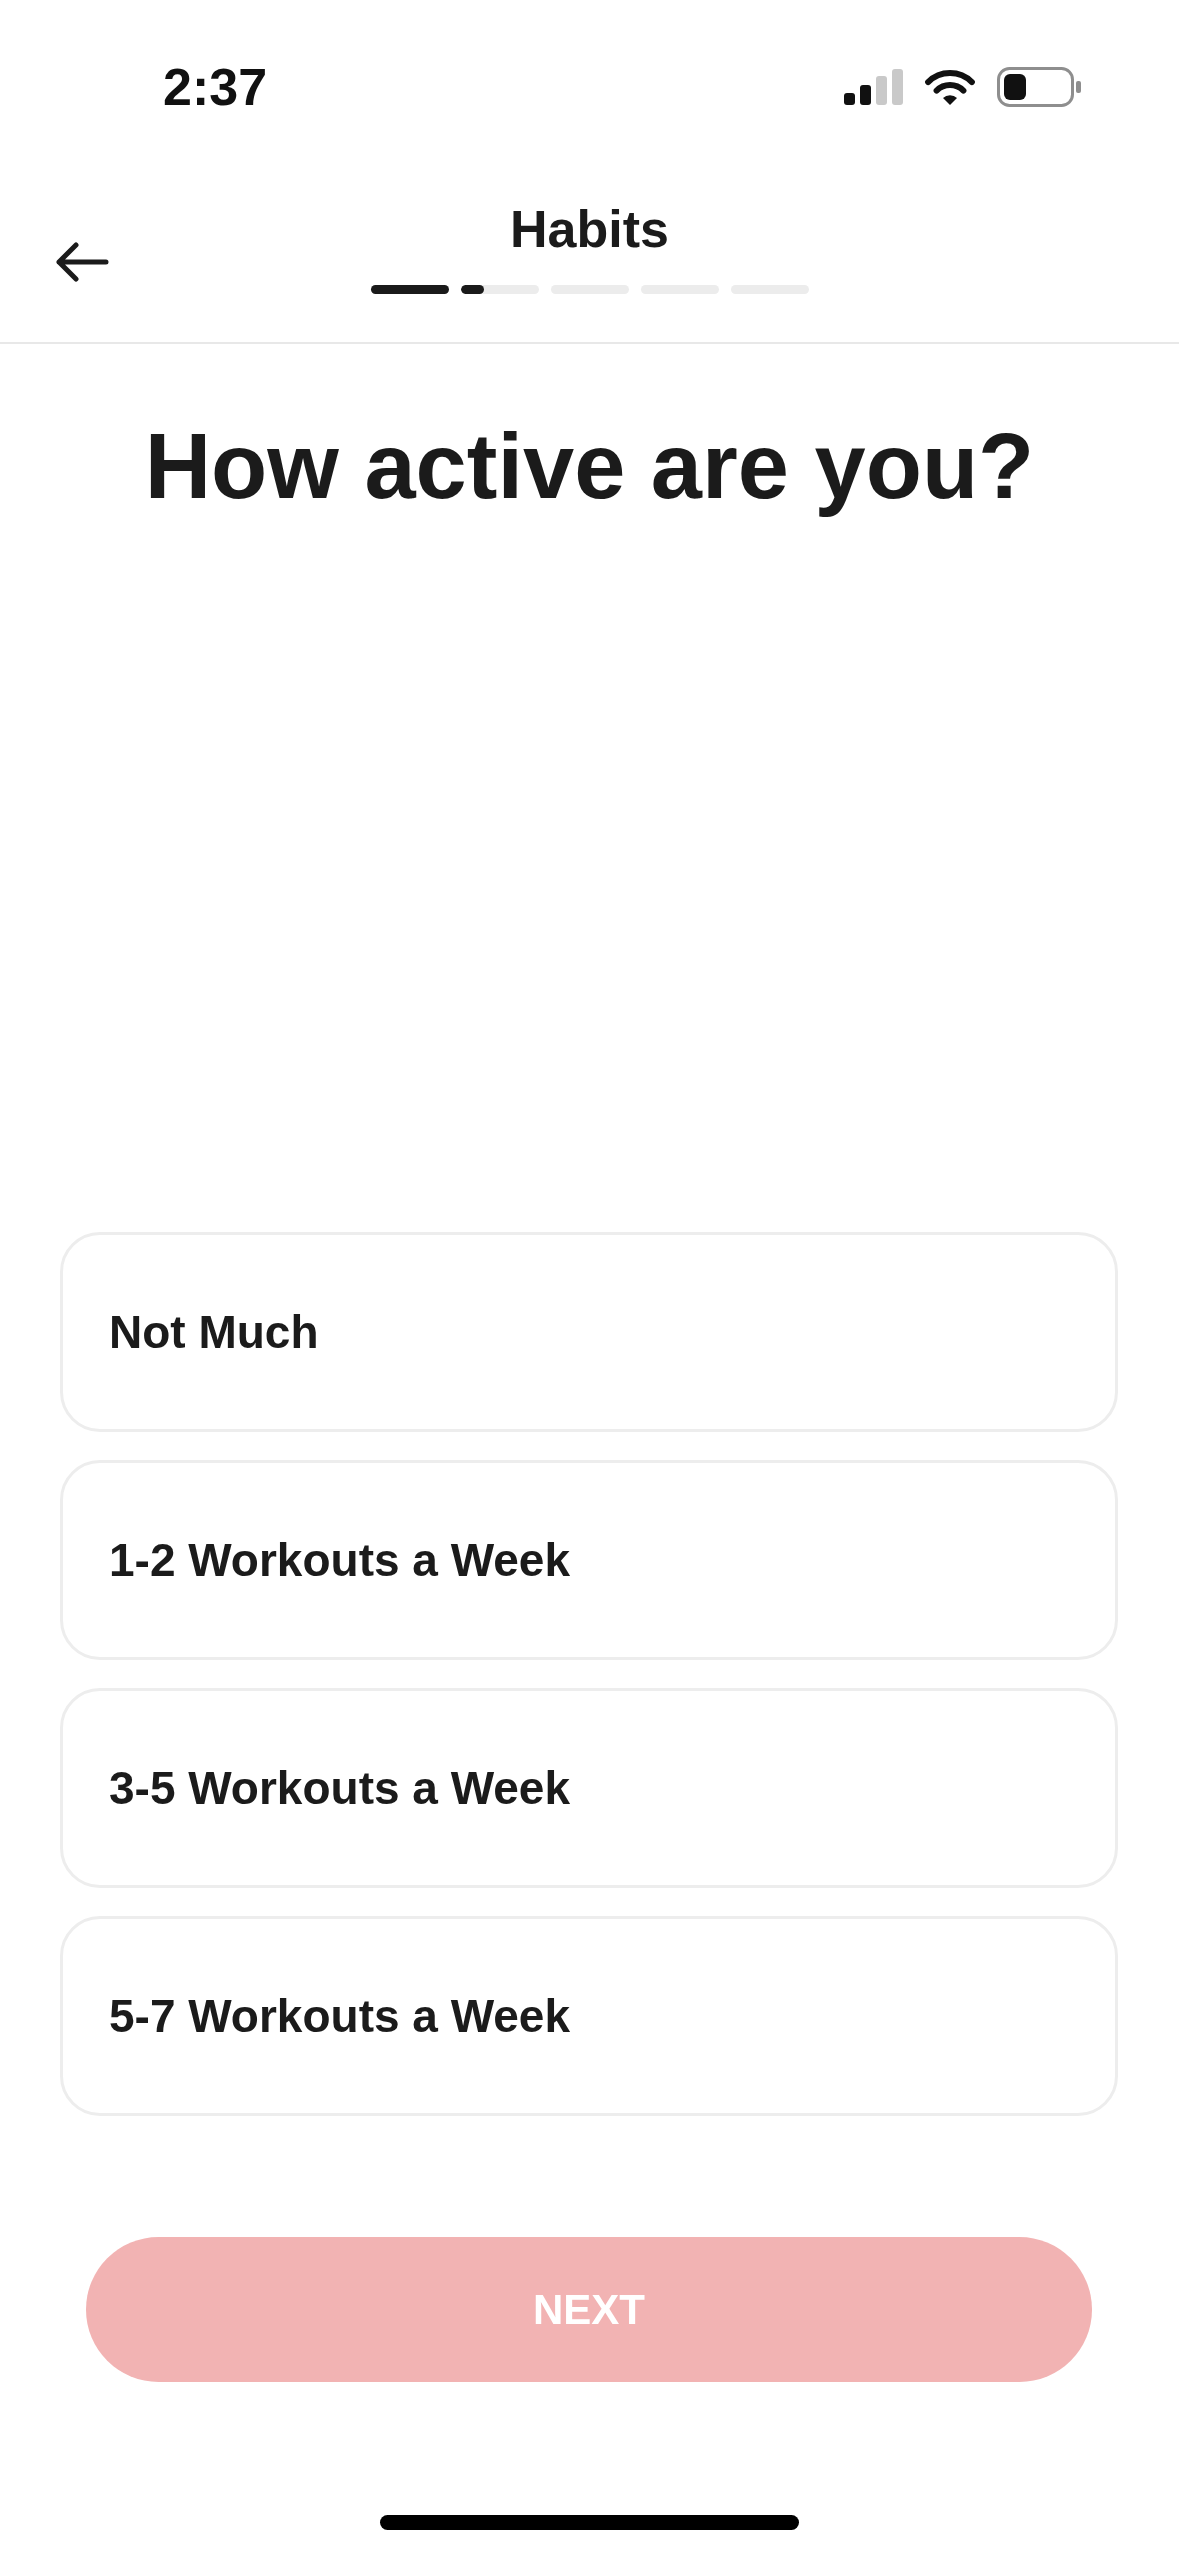 This screenshot has width=1179, height=2556. What do you see at coordinates (1039, 87) in the screenshot?
I see `battery-icon` at bounding box center [1039, 87].